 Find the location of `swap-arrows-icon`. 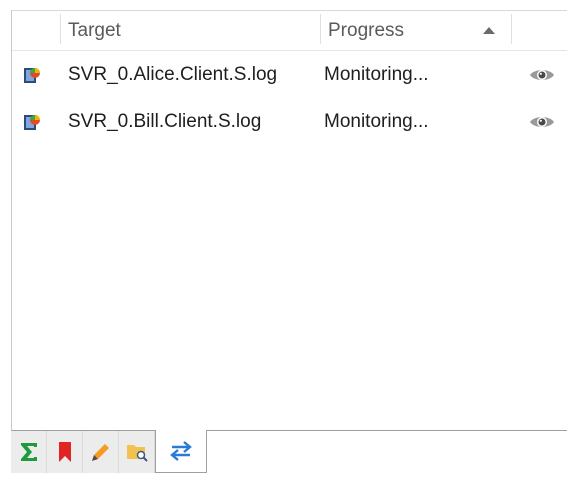

swap-arrows-icon is located at coordinates (181, 451).